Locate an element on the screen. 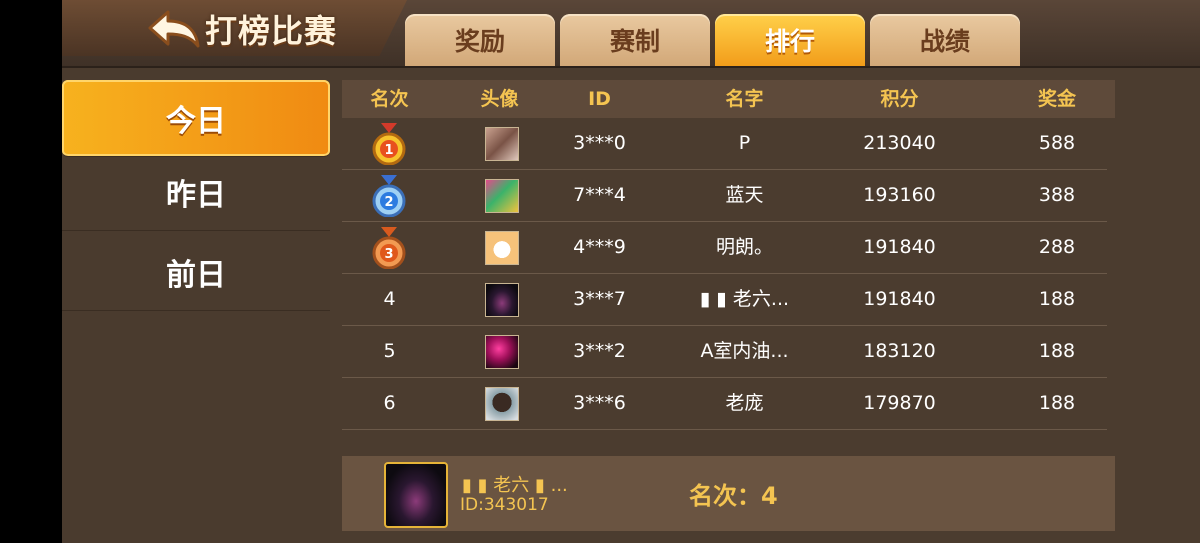 This screenshot has height=543, width=1200. col-prize: 奖金 is located at coordinates (1056, 99).